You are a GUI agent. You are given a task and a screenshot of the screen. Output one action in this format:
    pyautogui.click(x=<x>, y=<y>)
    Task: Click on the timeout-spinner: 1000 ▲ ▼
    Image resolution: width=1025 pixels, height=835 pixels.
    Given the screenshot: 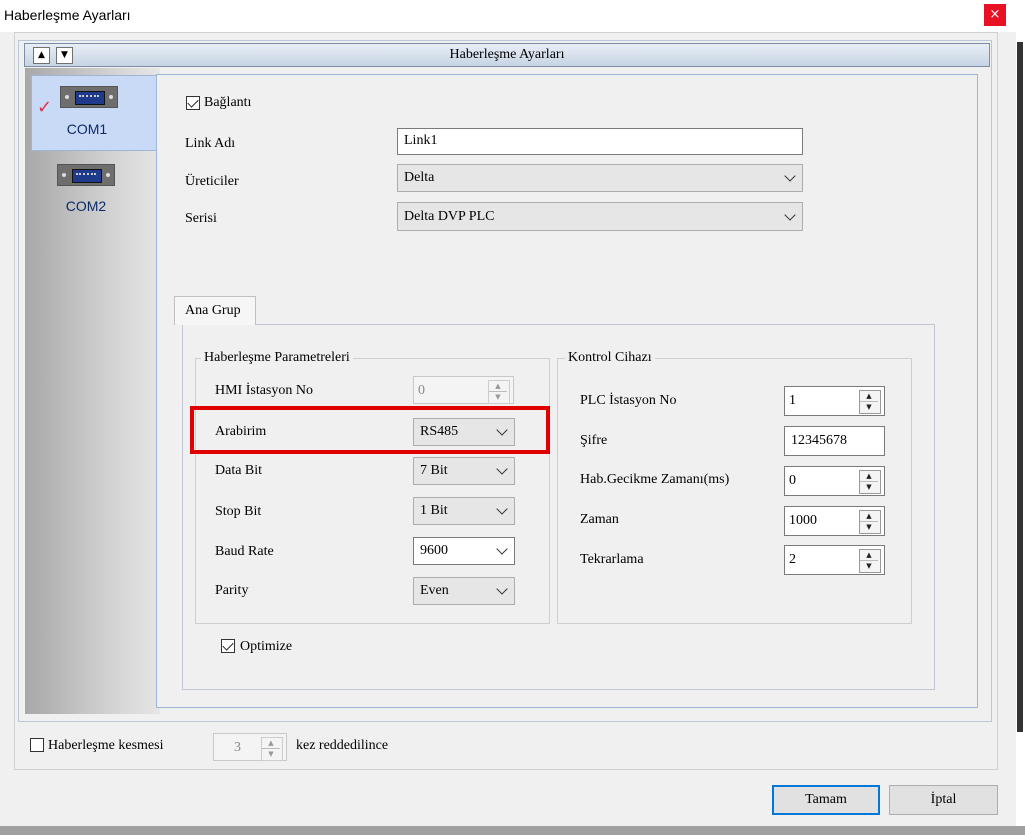 What is the action you would take?
    pyautogui.click(x=834, y=521)
    